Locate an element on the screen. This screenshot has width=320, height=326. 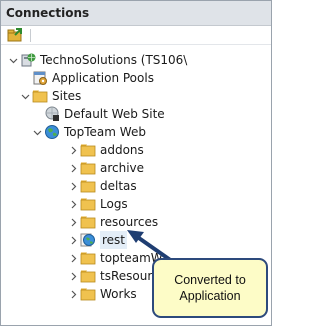
tree-label-folder: Works is located at coordinates (118, 294).